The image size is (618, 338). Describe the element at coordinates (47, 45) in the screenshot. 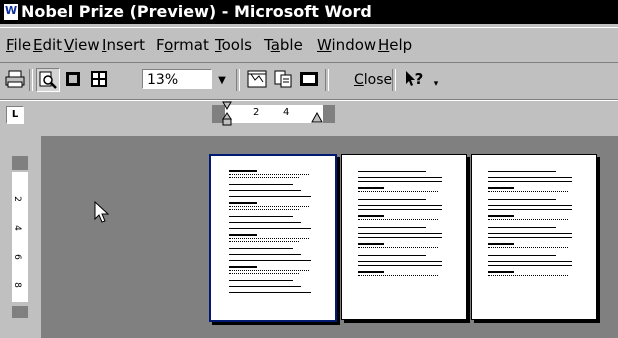

I see `menu-edit: Edit` at that location.